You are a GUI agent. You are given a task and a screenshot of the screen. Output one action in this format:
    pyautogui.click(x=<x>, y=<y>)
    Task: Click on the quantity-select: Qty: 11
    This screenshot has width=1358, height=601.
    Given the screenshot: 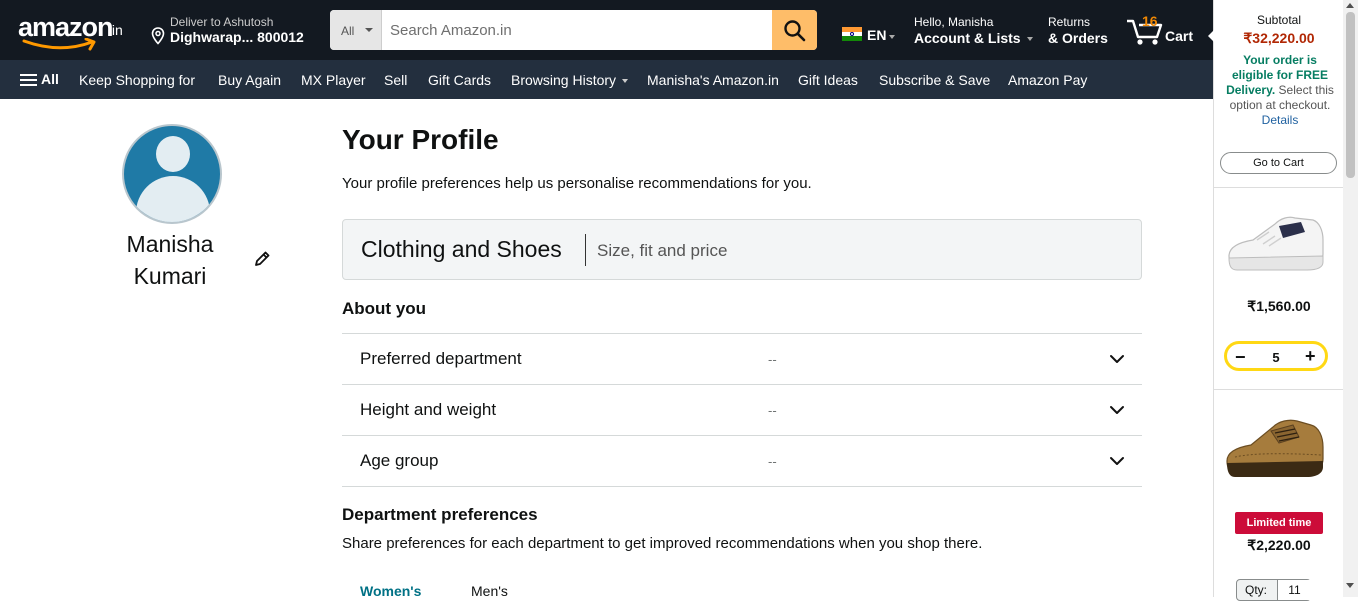 What is the action you would take?
    pyautogui.click(x=1273, y=590)
    